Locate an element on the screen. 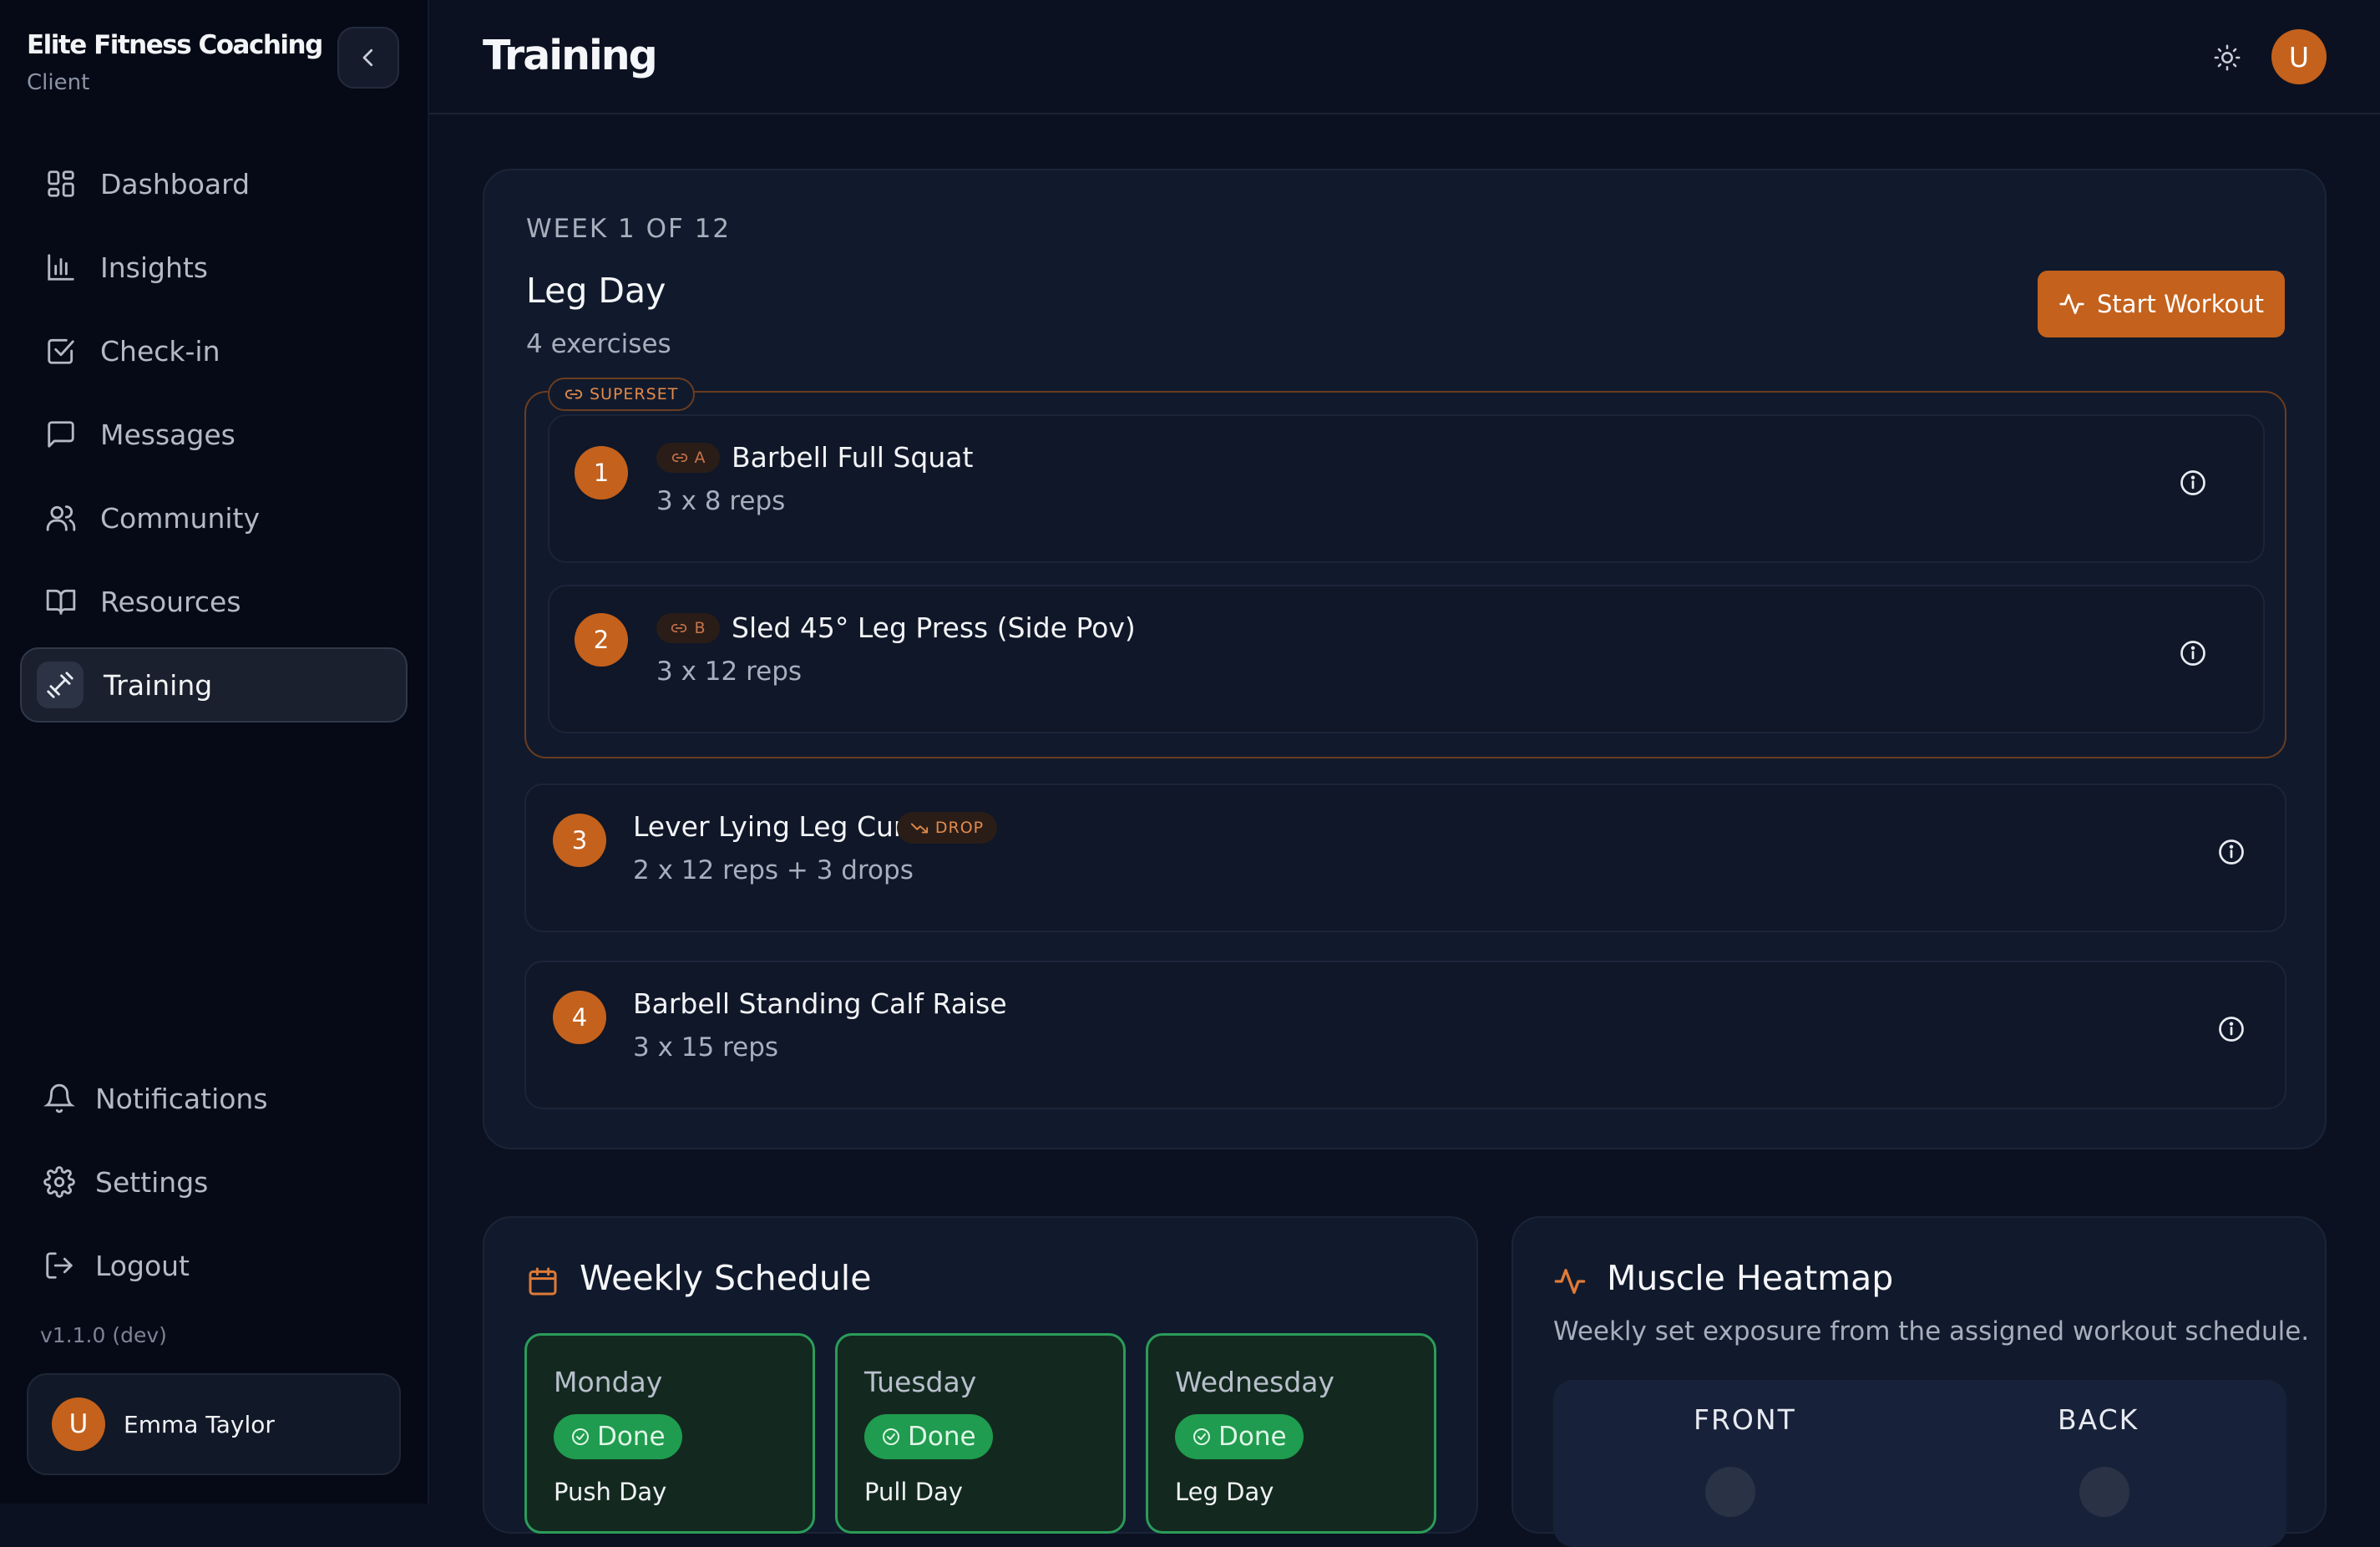 The image size is (2380, 1547). sun-icon is located at coordinates (2227, 58).